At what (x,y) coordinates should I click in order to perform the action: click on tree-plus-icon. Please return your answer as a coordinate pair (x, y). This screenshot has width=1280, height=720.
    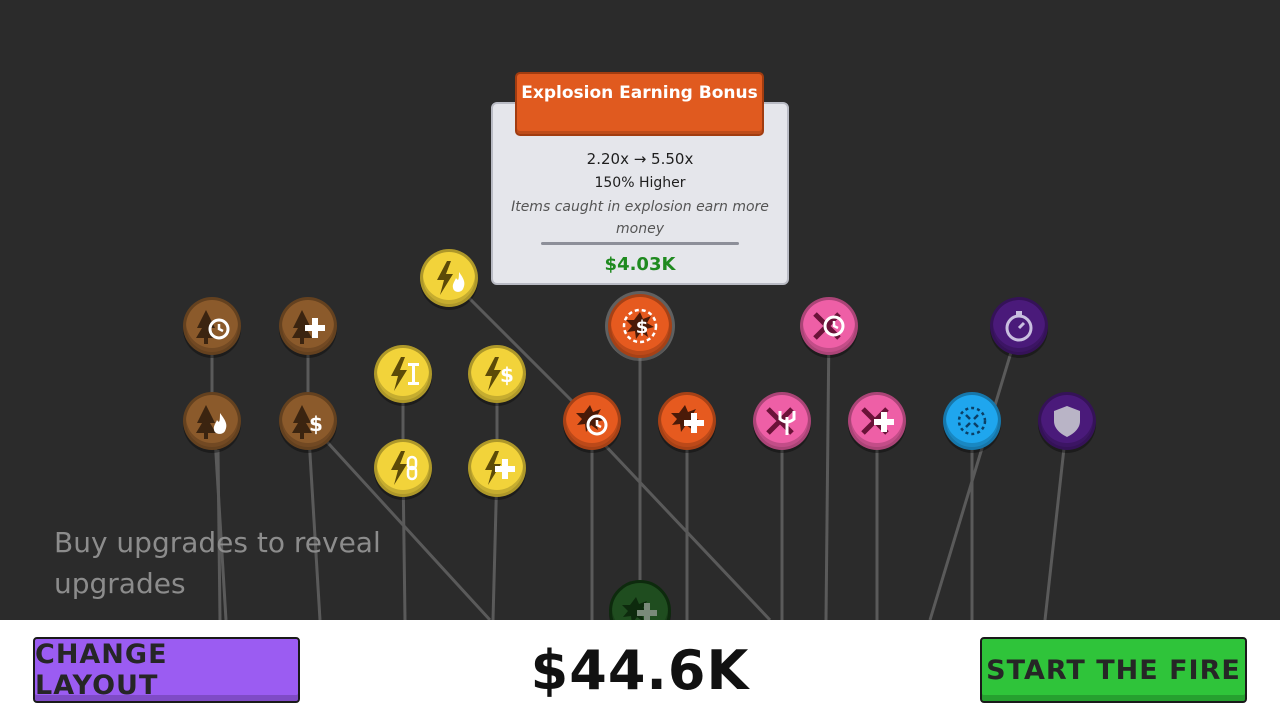
    Looking at the image, I should click on (308, 327).